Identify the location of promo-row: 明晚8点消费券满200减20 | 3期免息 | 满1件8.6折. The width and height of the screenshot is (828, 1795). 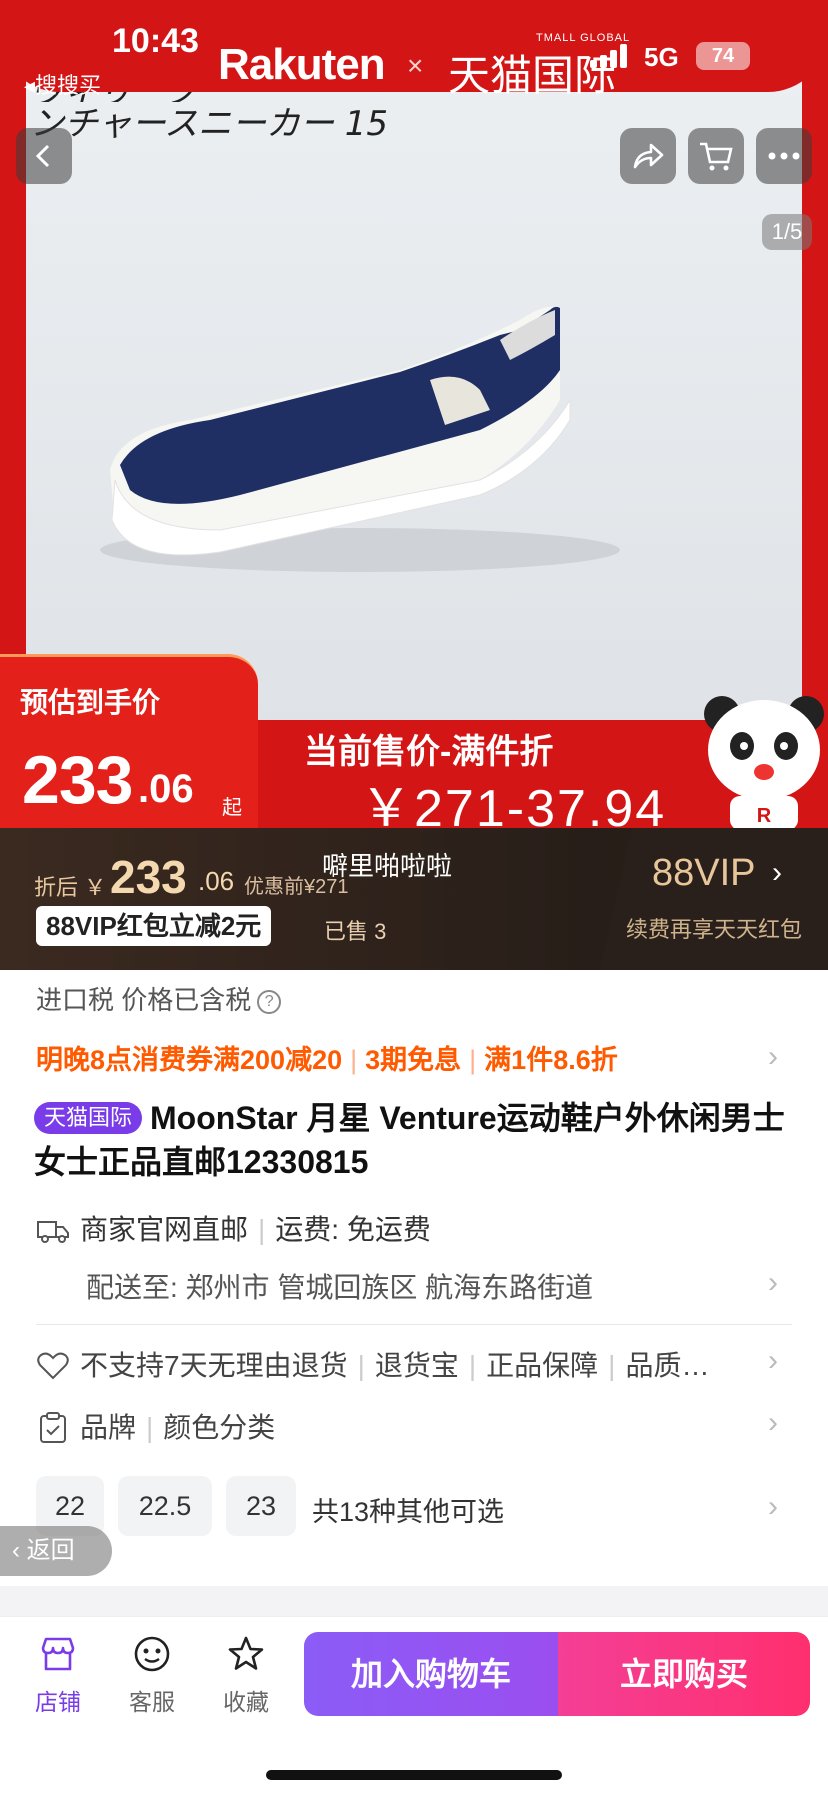
(327, 1057).